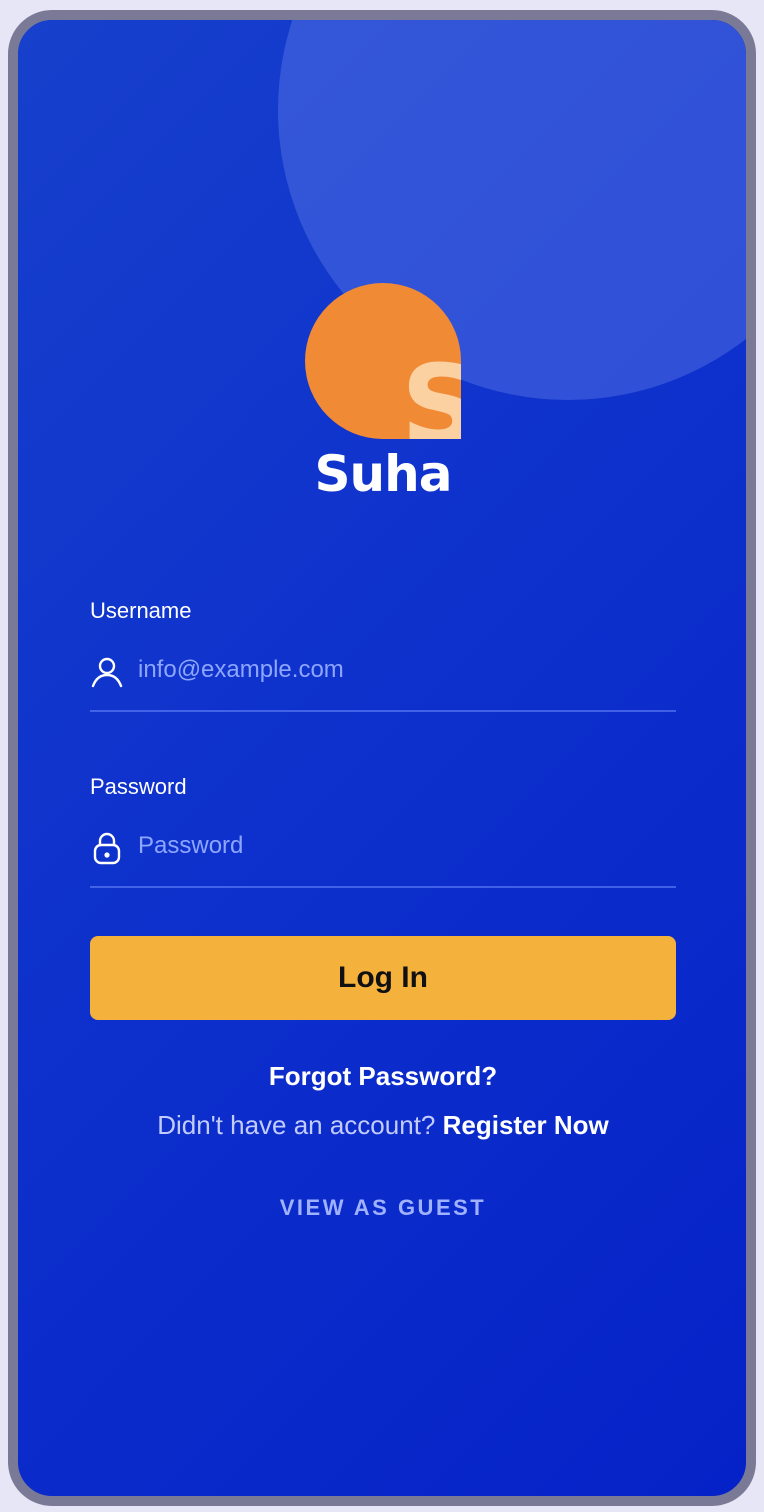 This screenshot has width=764, height=1512. I want to click on password-group: Password, so click(383, 832).